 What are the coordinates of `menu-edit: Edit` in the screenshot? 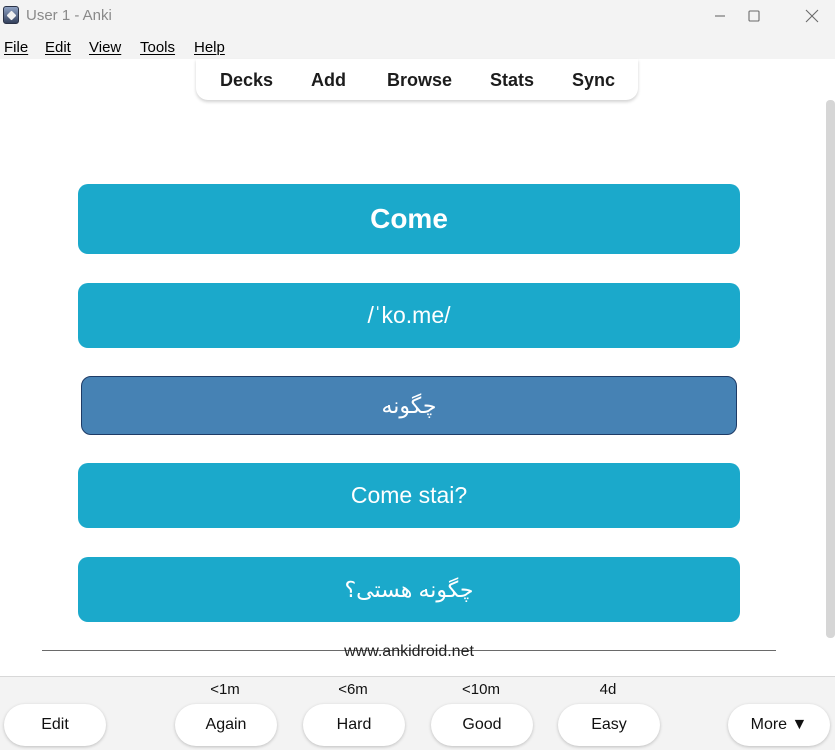 It's located at (58, 47).